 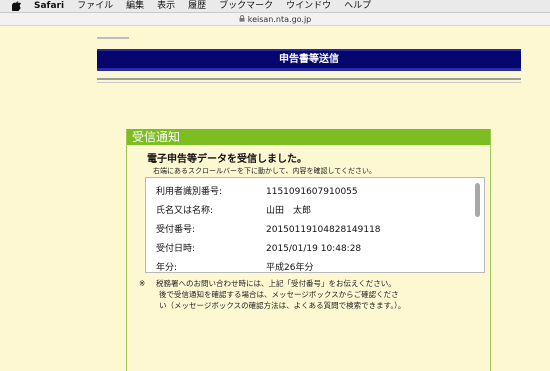 I want to click on scroll-instruction: 右端にあるスクロールバーを下に動かして、内容を確認してください。, so click(x=265, y=171).